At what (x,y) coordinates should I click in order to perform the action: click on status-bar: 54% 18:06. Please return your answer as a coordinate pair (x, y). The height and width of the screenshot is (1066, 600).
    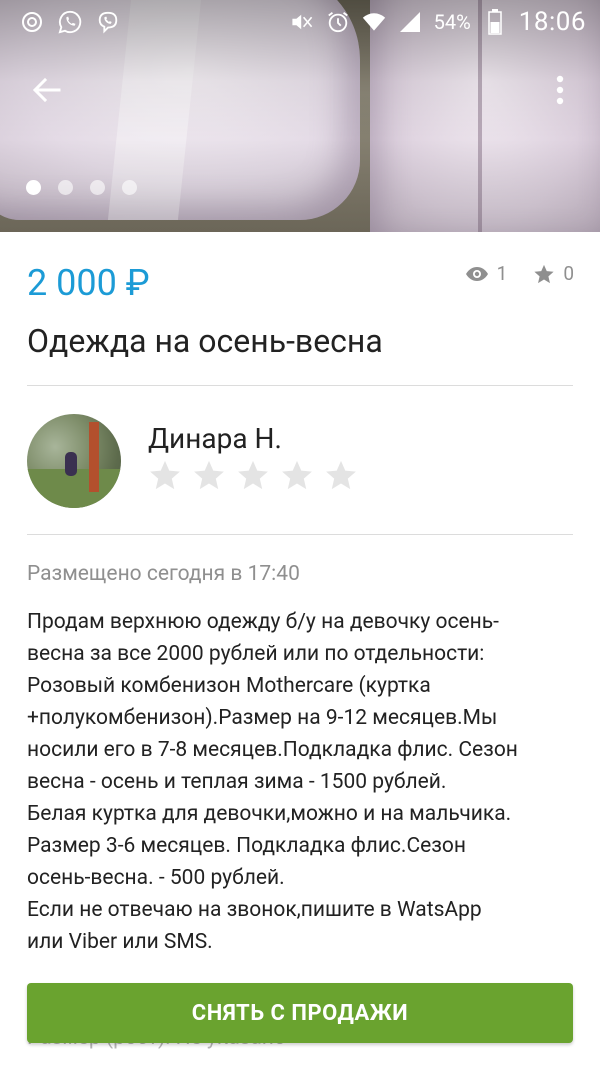
    Looking at the image, I should click on (300, 22).